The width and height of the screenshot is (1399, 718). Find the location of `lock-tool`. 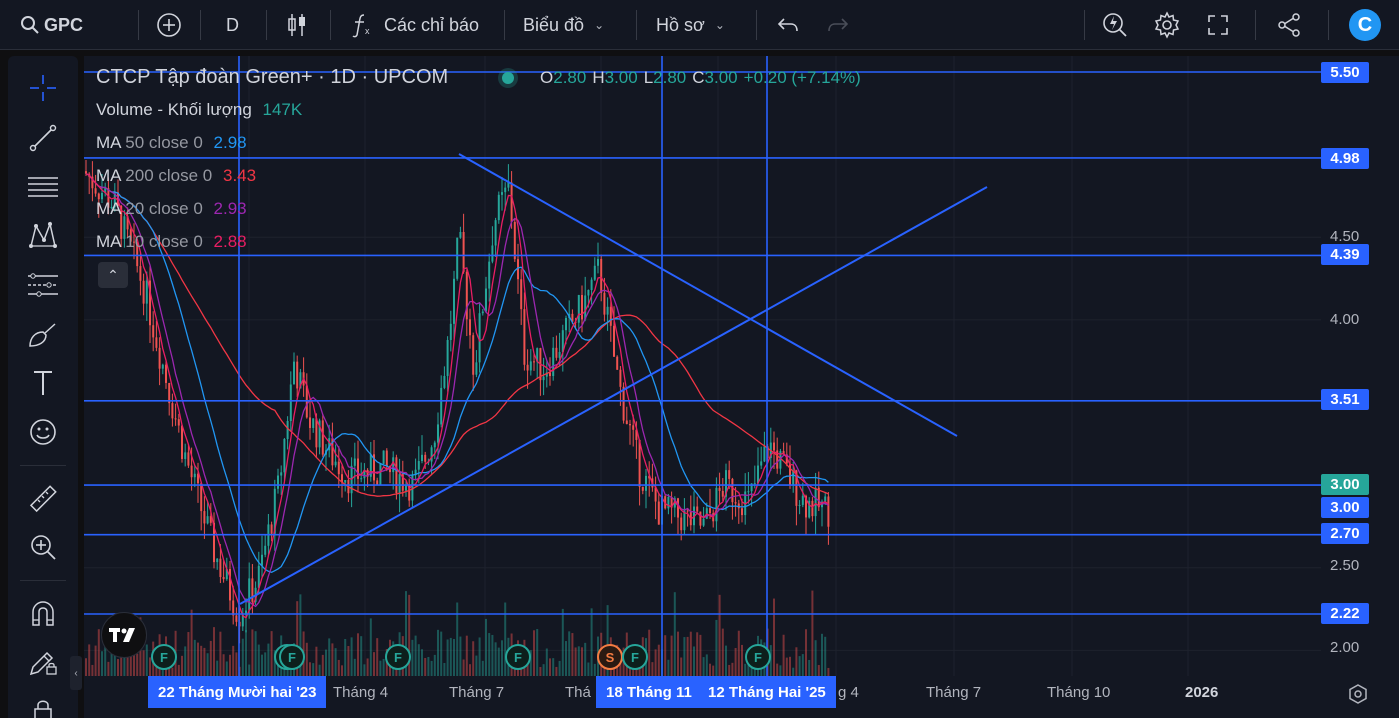

lock-tool is located at coordinates (43, 704).